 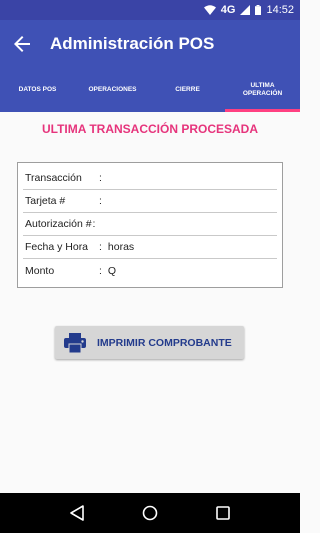 I want to click on tab-label: OPERACIONES, so click(x=112, y=89).